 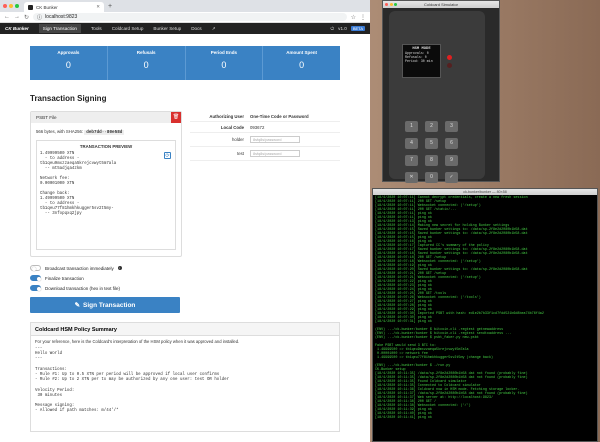 What do you see at coordinates (60, 131) in the screenshot?
I see `psbt-info: 566 bytes, with SHA256:` at bounding box center [60, 131].